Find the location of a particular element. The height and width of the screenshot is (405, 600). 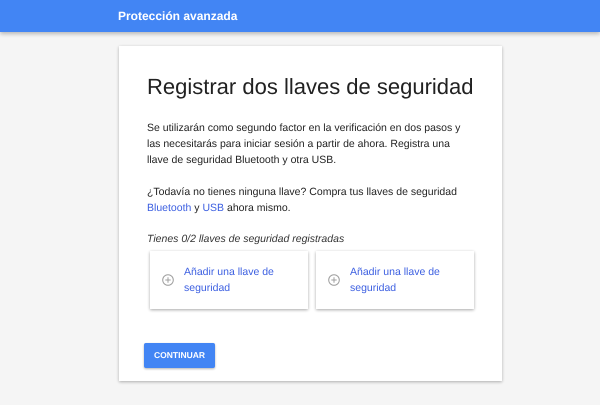

link: Bluetooth is located at coordinates (169, 208).